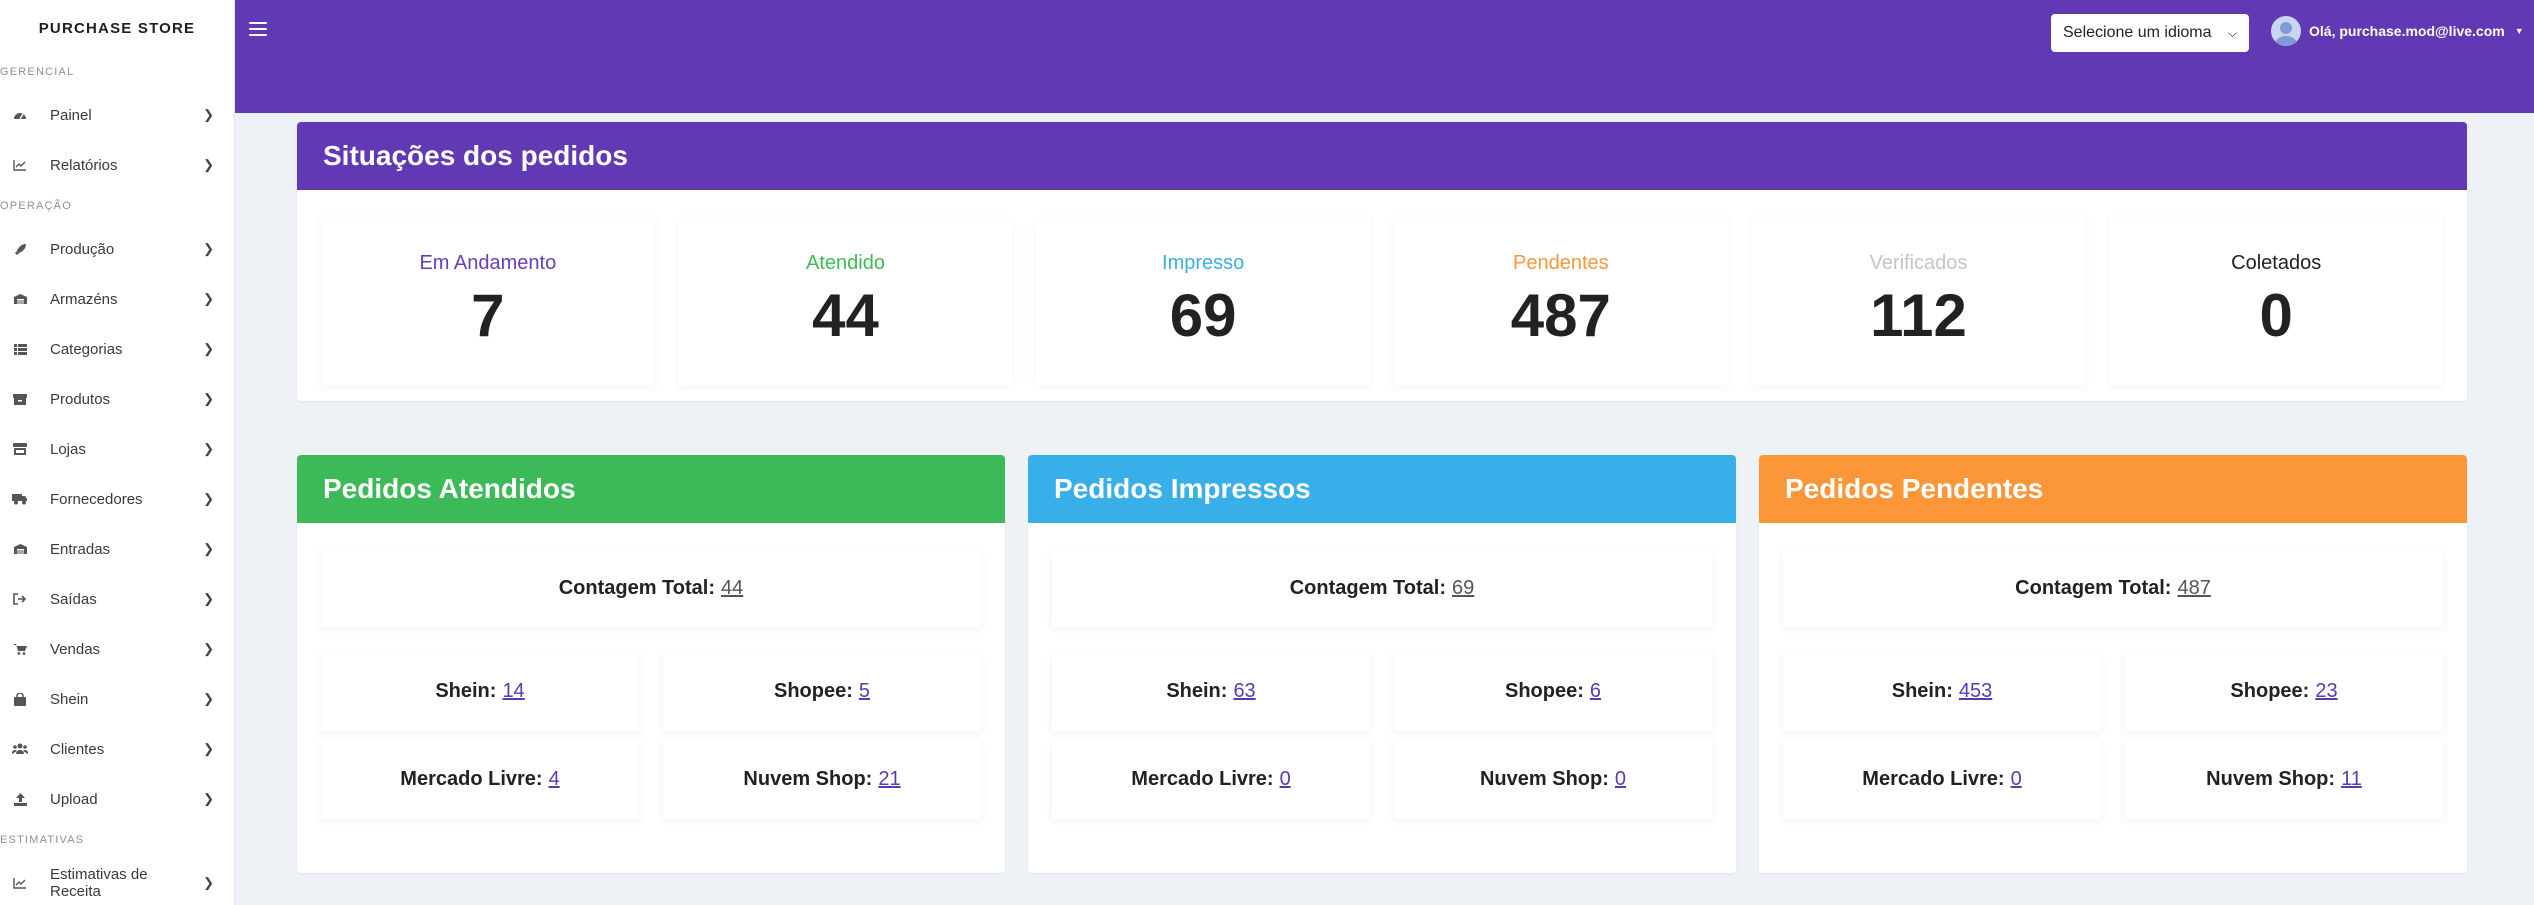 This screenshot has height=905, width=2534. What do you see at coordinates (20, 599) in the screenshot?
I see `exit-icon` at bounding box center [20, 599].